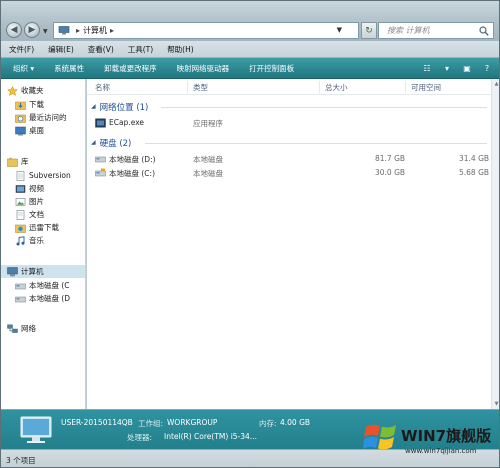 The height and width of the screenshot is (468, 500). I want to click on column-free-space: 可用空间, so click(426, 87).